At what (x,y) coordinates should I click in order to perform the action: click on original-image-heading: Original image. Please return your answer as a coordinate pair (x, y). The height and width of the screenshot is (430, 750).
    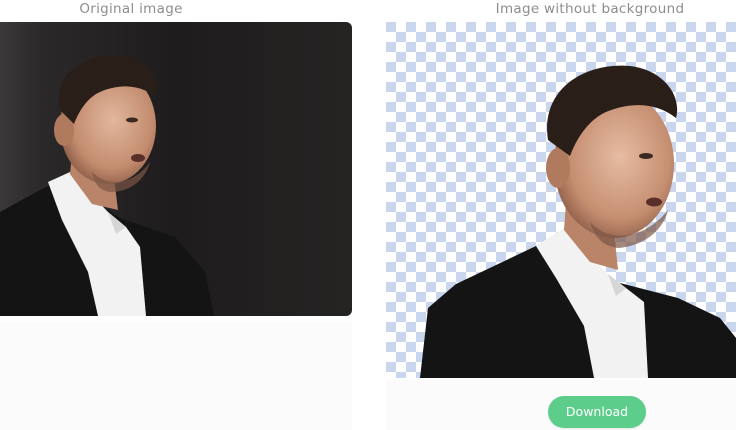
    Looking at the image, I should click on (131, 9).